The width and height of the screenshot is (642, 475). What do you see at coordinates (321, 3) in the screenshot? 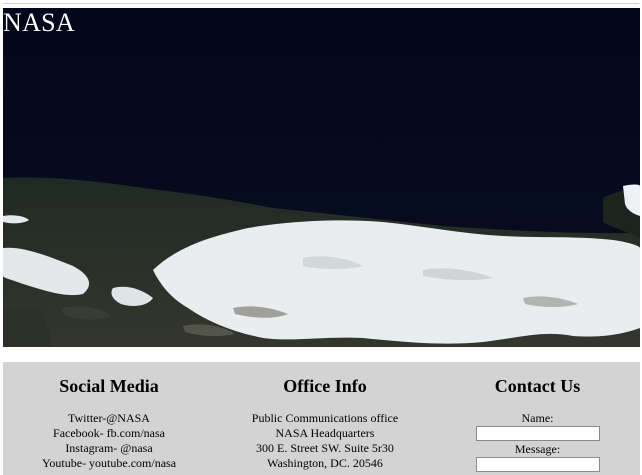
I see `top-divider` at bounding box center [321, 3].